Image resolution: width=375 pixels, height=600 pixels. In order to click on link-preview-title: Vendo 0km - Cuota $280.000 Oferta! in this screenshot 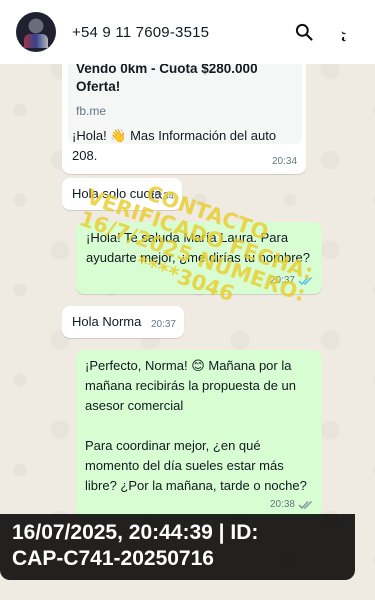, I will do `click(167, 79)`.